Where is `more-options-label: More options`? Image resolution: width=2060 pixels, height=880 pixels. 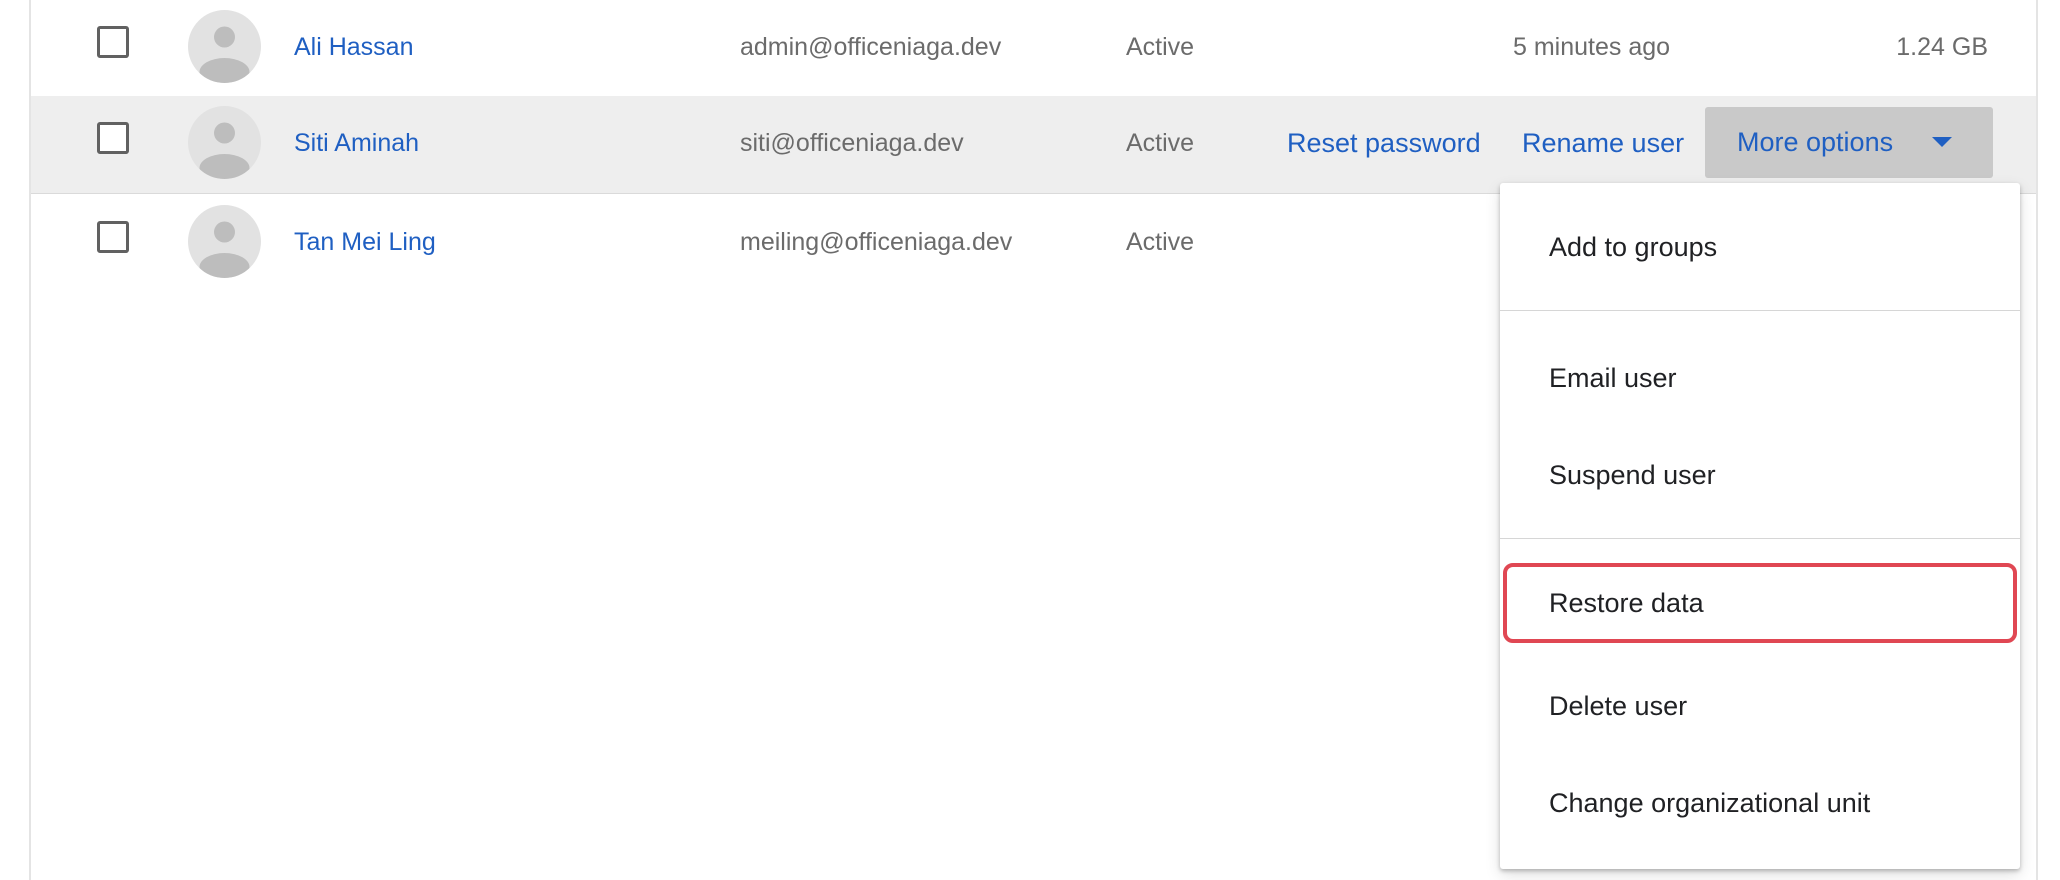 more-options-label: More options is located at coordinates (1815, 142).